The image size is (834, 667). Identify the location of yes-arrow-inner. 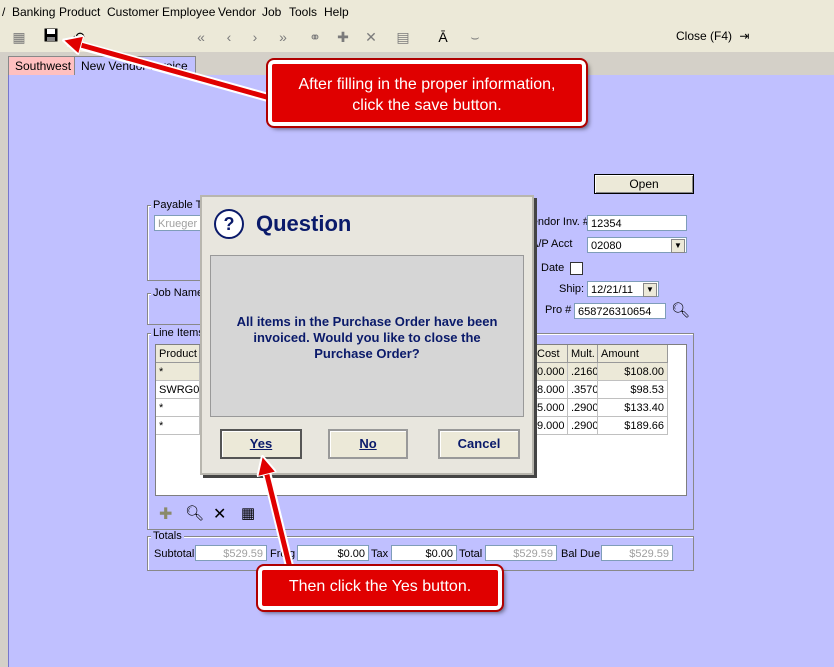
(278, 516).